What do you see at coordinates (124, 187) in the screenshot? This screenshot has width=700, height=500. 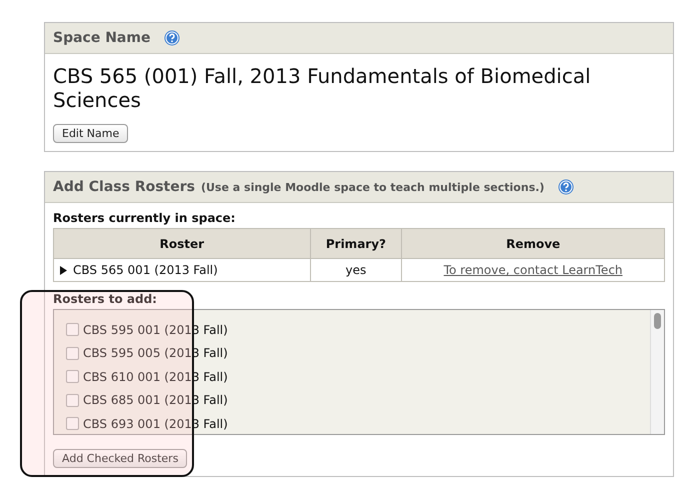 I see `panel-title: Add Class Rosters` at bounding box center [124, 187].